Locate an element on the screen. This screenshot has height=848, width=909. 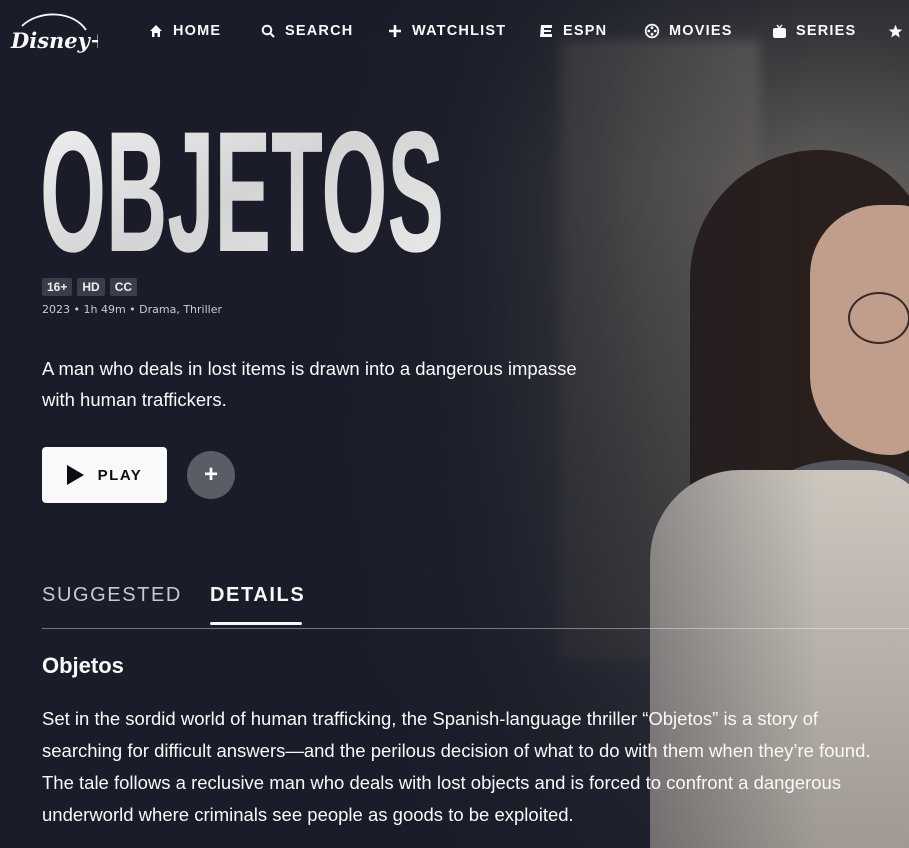
add-to-watchlist-button: + is located at coordinates (211, 475).